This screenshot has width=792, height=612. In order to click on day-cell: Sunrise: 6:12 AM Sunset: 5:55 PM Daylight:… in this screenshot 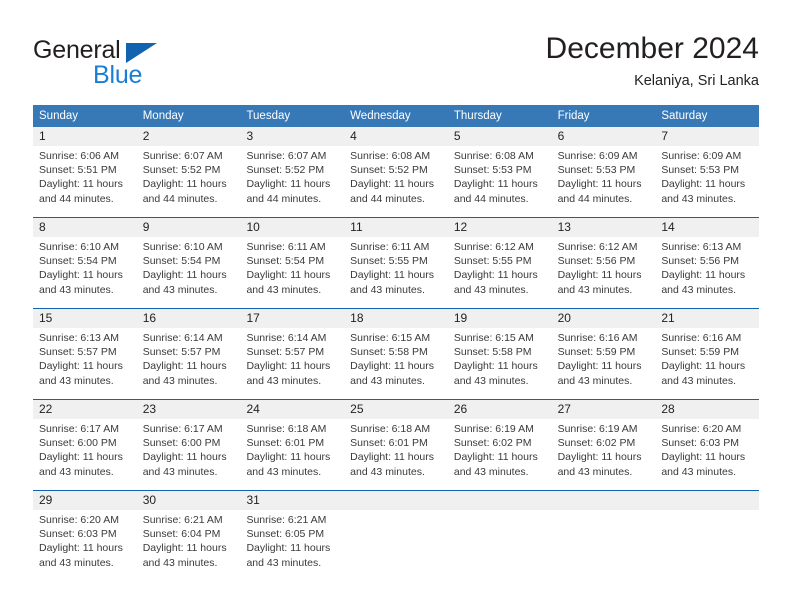, I will do `click(500, 272)`.